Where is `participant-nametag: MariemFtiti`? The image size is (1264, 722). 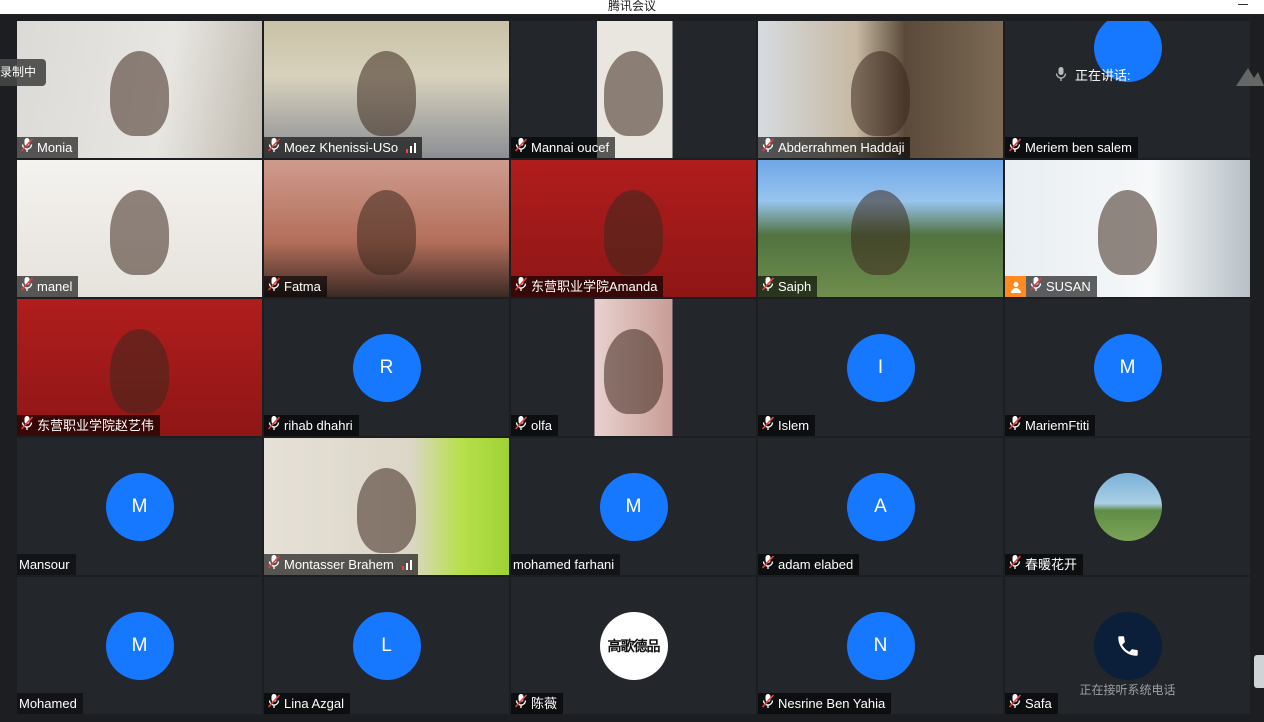 participant-nametag: MariemFtiti is located at coordinates (1050, 425).